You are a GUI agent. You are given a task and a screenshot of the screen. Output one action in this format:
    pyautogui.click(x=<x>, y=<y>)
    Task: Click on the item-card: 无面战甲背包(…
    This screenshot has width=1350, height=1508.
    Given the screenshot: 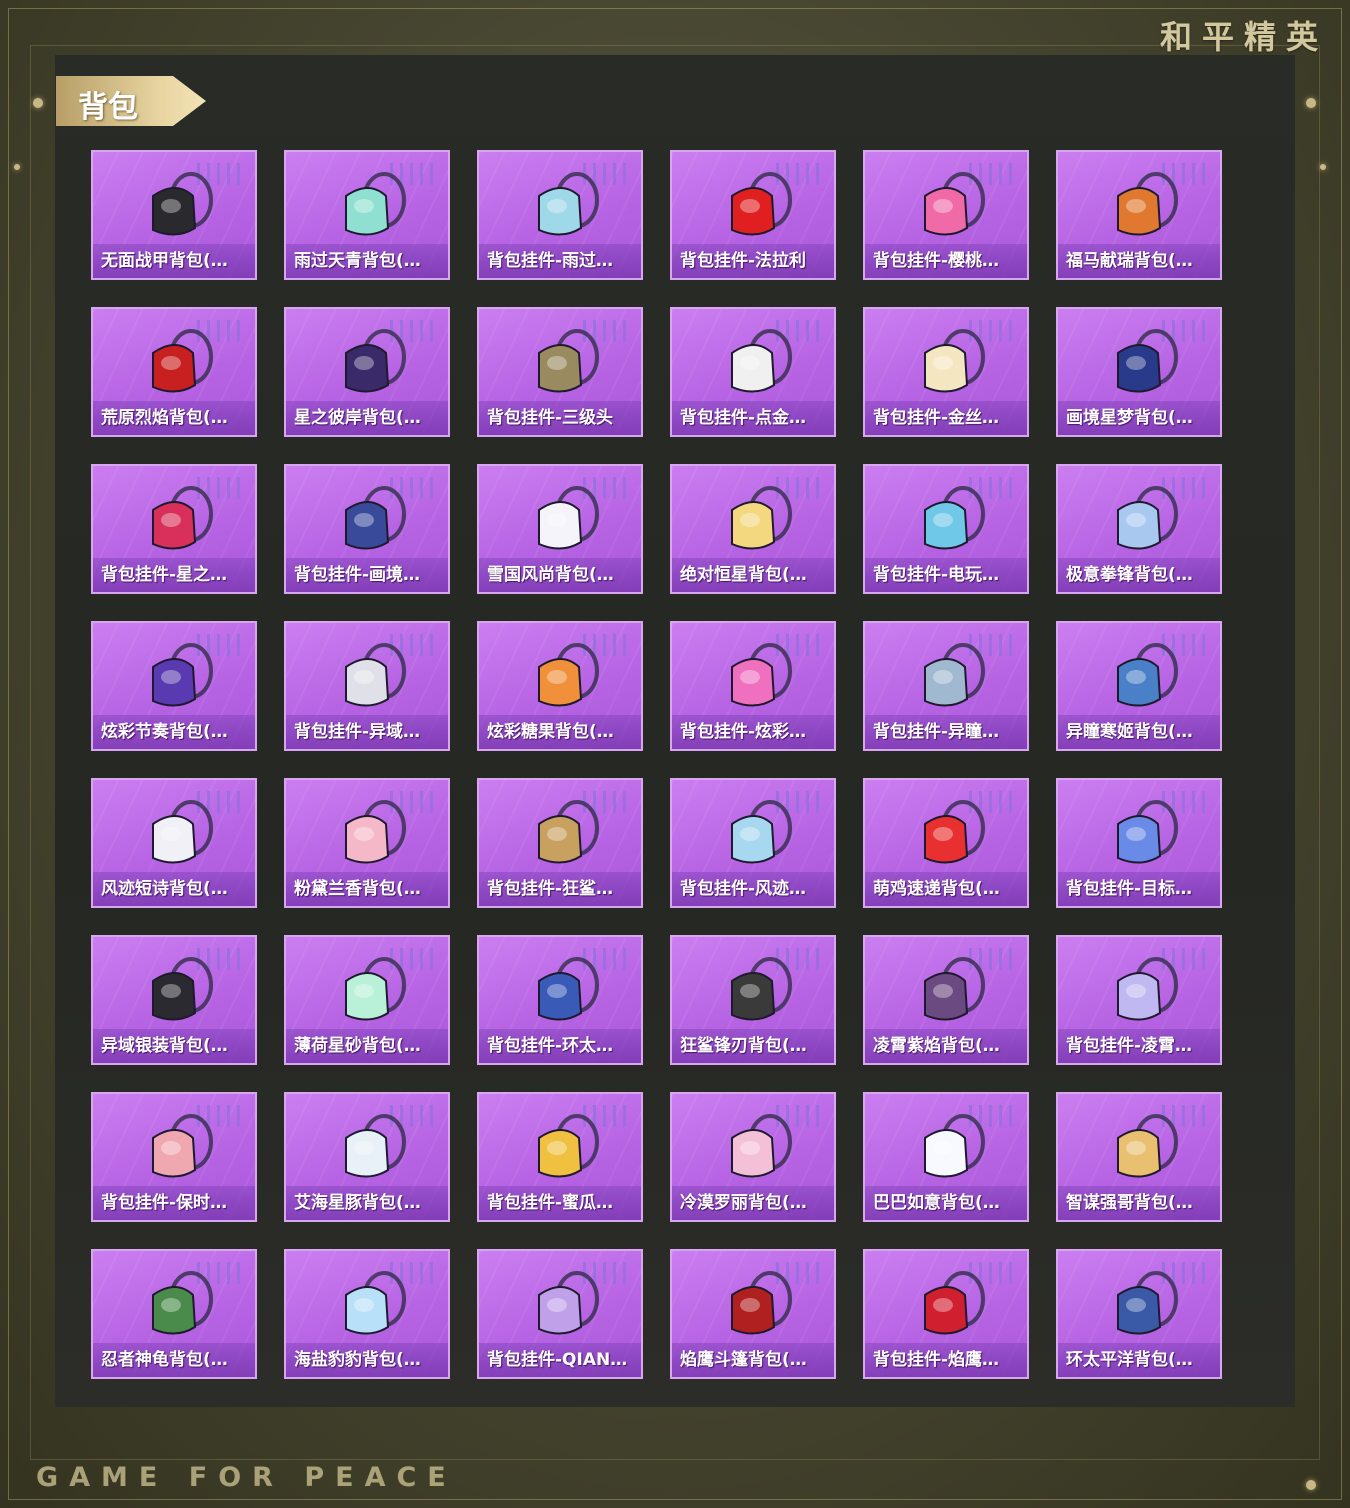 What is the action you would take?
    pyautogui.click(x=174, y=215)
    